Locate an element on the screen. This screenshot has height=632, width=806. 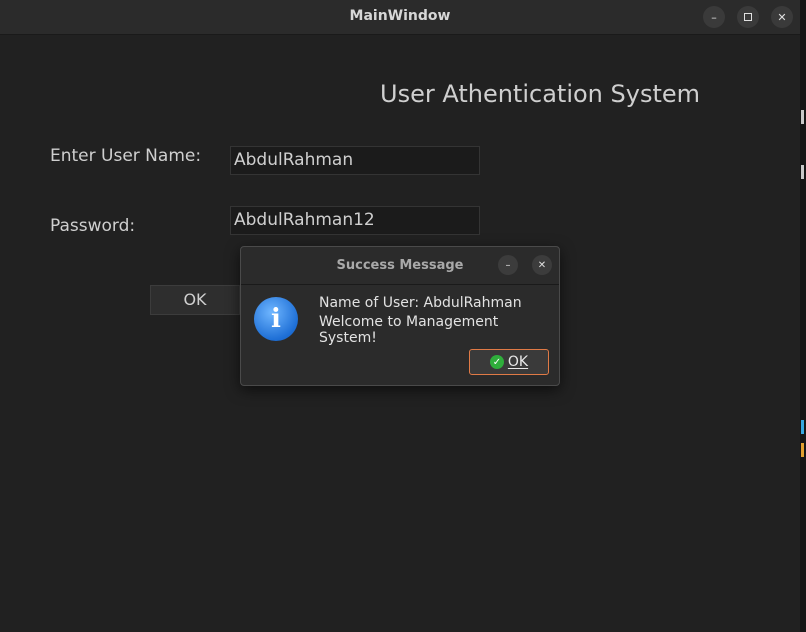
dialog-close-button: ✕ is located at coordinates (542, 265).